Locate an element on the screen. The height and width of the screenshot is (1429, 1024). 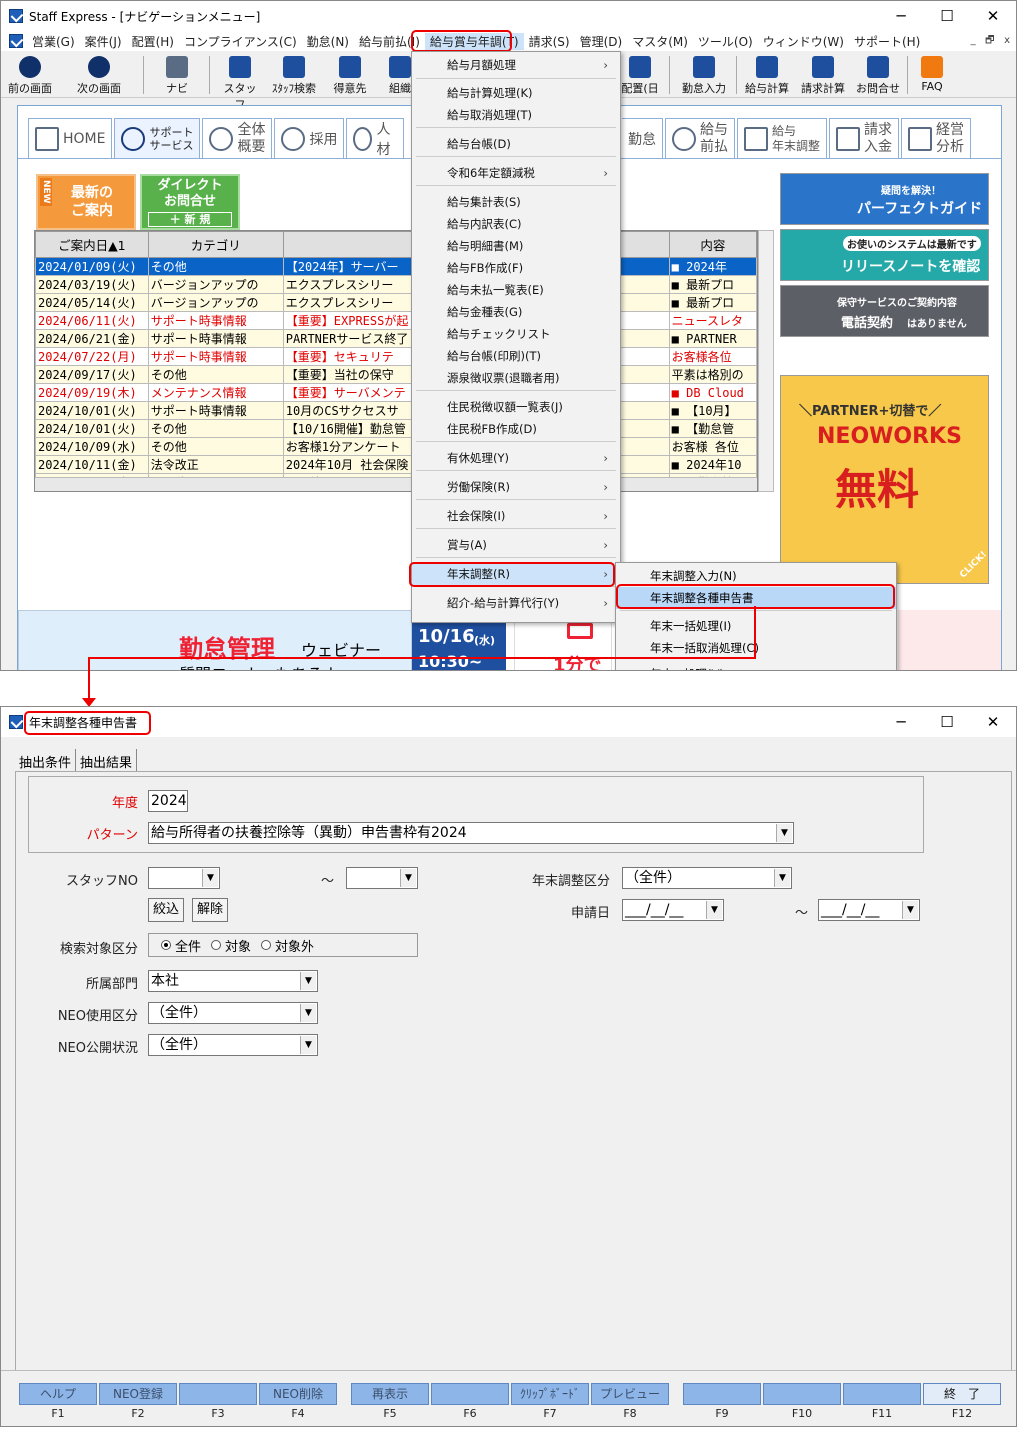
fkey-button-f5: 再表示 is located at coordinates (390, 1394).